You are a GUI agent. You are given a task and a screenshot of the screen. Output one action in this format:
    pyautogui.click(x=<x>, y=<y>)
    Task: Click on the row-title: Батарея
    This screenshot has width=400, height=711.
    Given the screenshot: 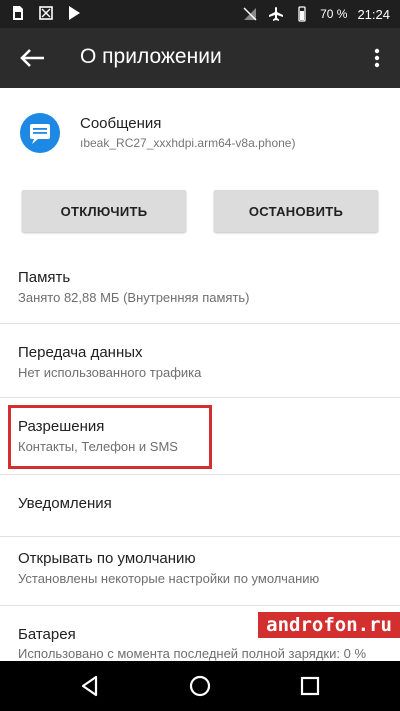 What is the action you would take?
    pyautogui.click(x=47, y=634)
    